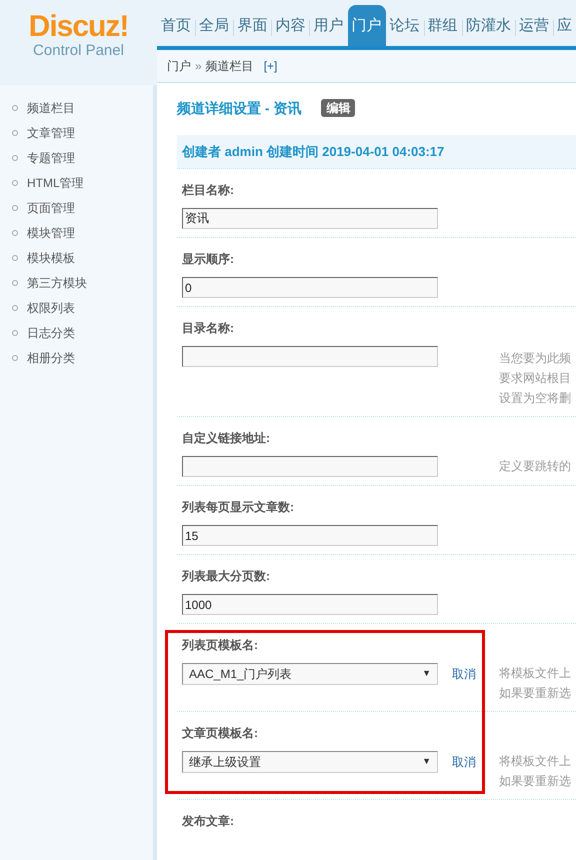  I want to click on nav-tab: 防灌水, so click(488, 25).